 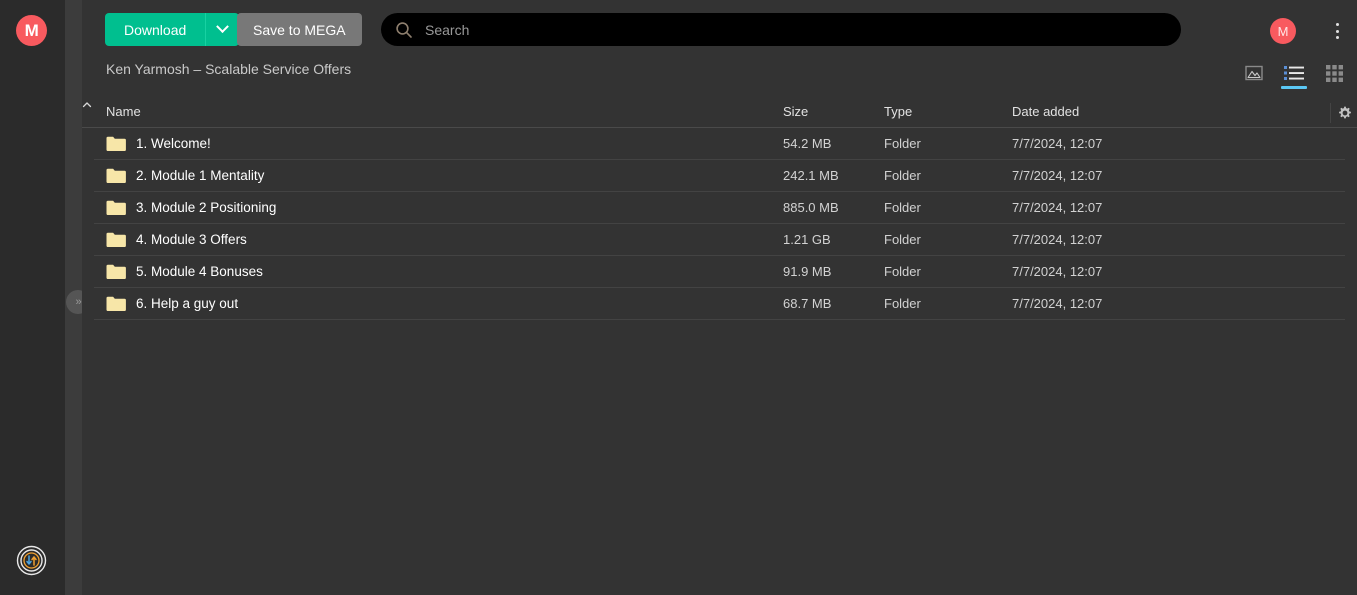 I want to click on file-size: 68.7 MB, so click(x=807, y=303).